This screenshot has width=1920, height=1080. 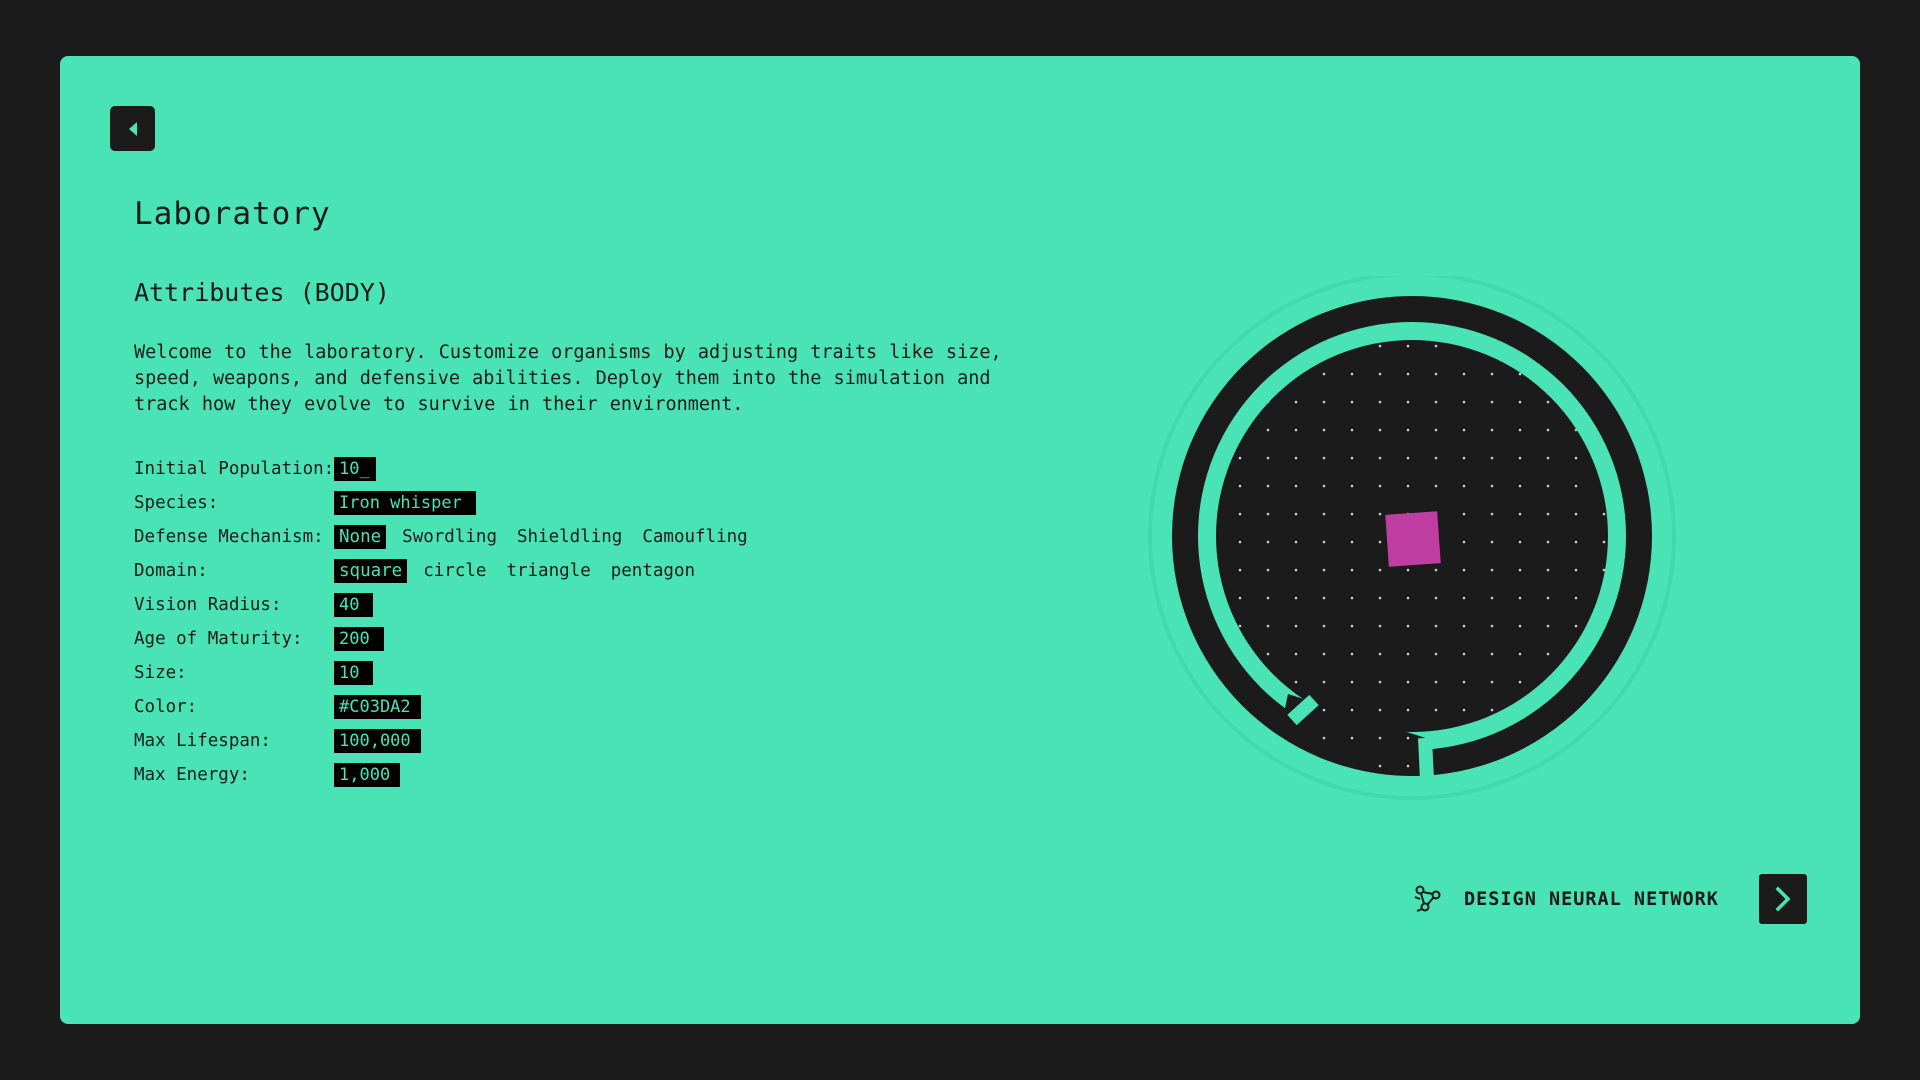 I want to click on defense-option-shieldling: Shieldling, so click(x=569, y=537).